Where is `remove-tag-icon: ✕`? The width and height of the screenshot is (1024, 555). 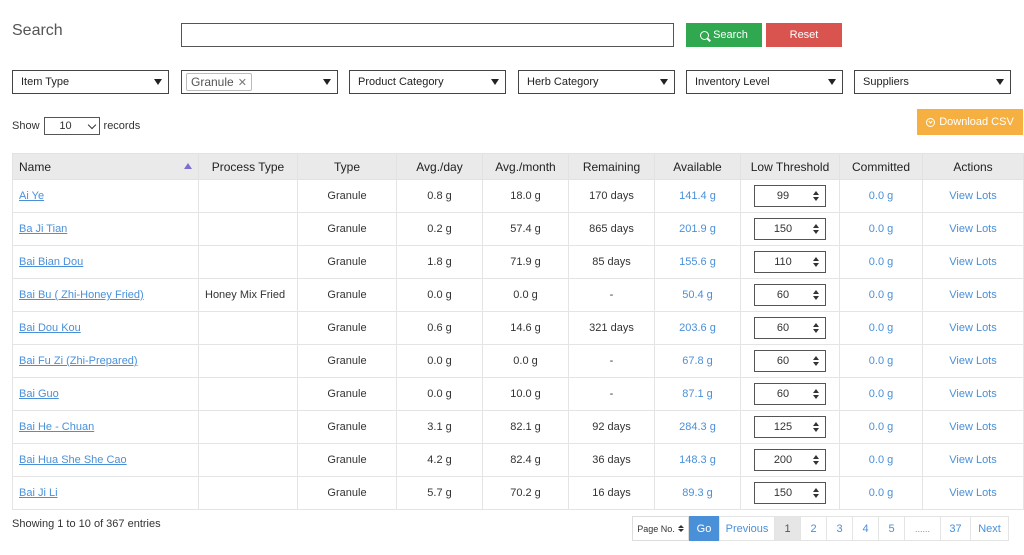 remove-tag-icon: ✕ is located at coordinates (242, 82).